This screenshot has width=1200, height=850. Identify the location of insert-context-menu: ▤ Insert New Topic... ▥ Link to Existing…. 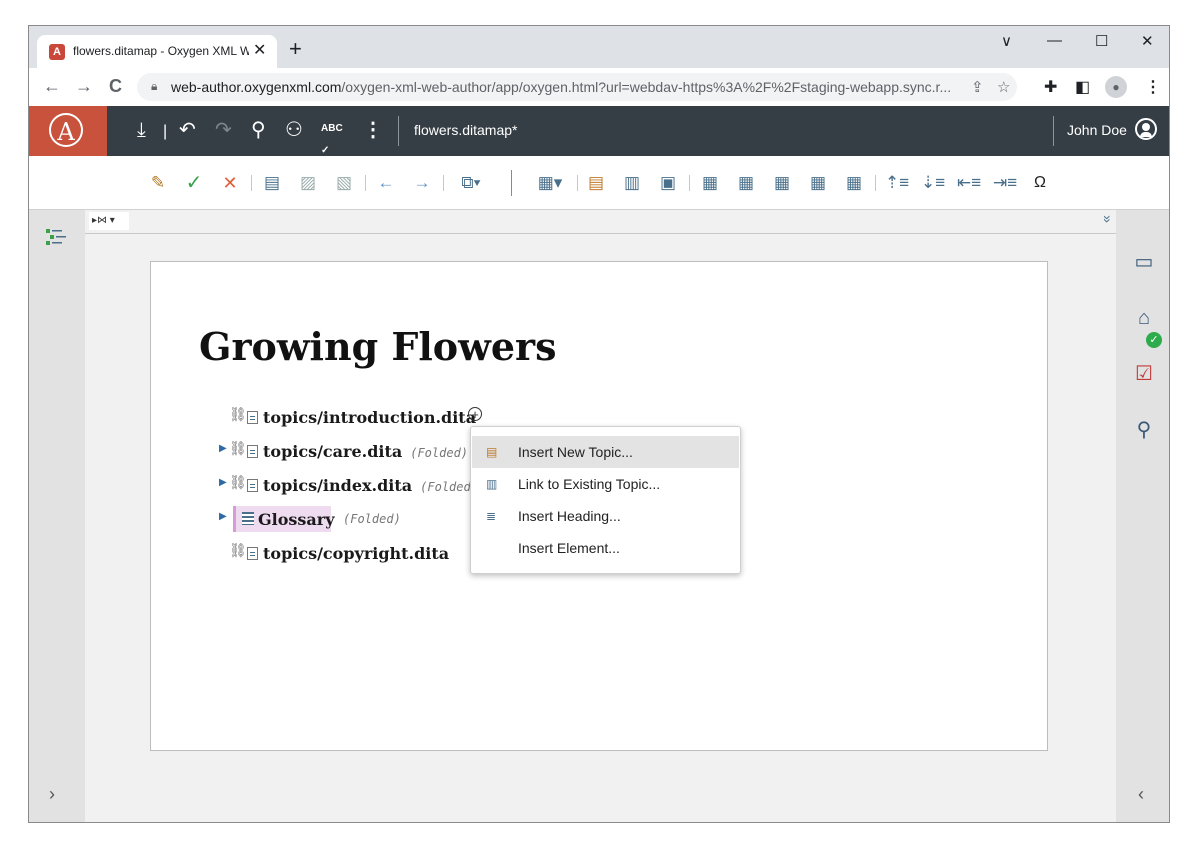
(605, 500).